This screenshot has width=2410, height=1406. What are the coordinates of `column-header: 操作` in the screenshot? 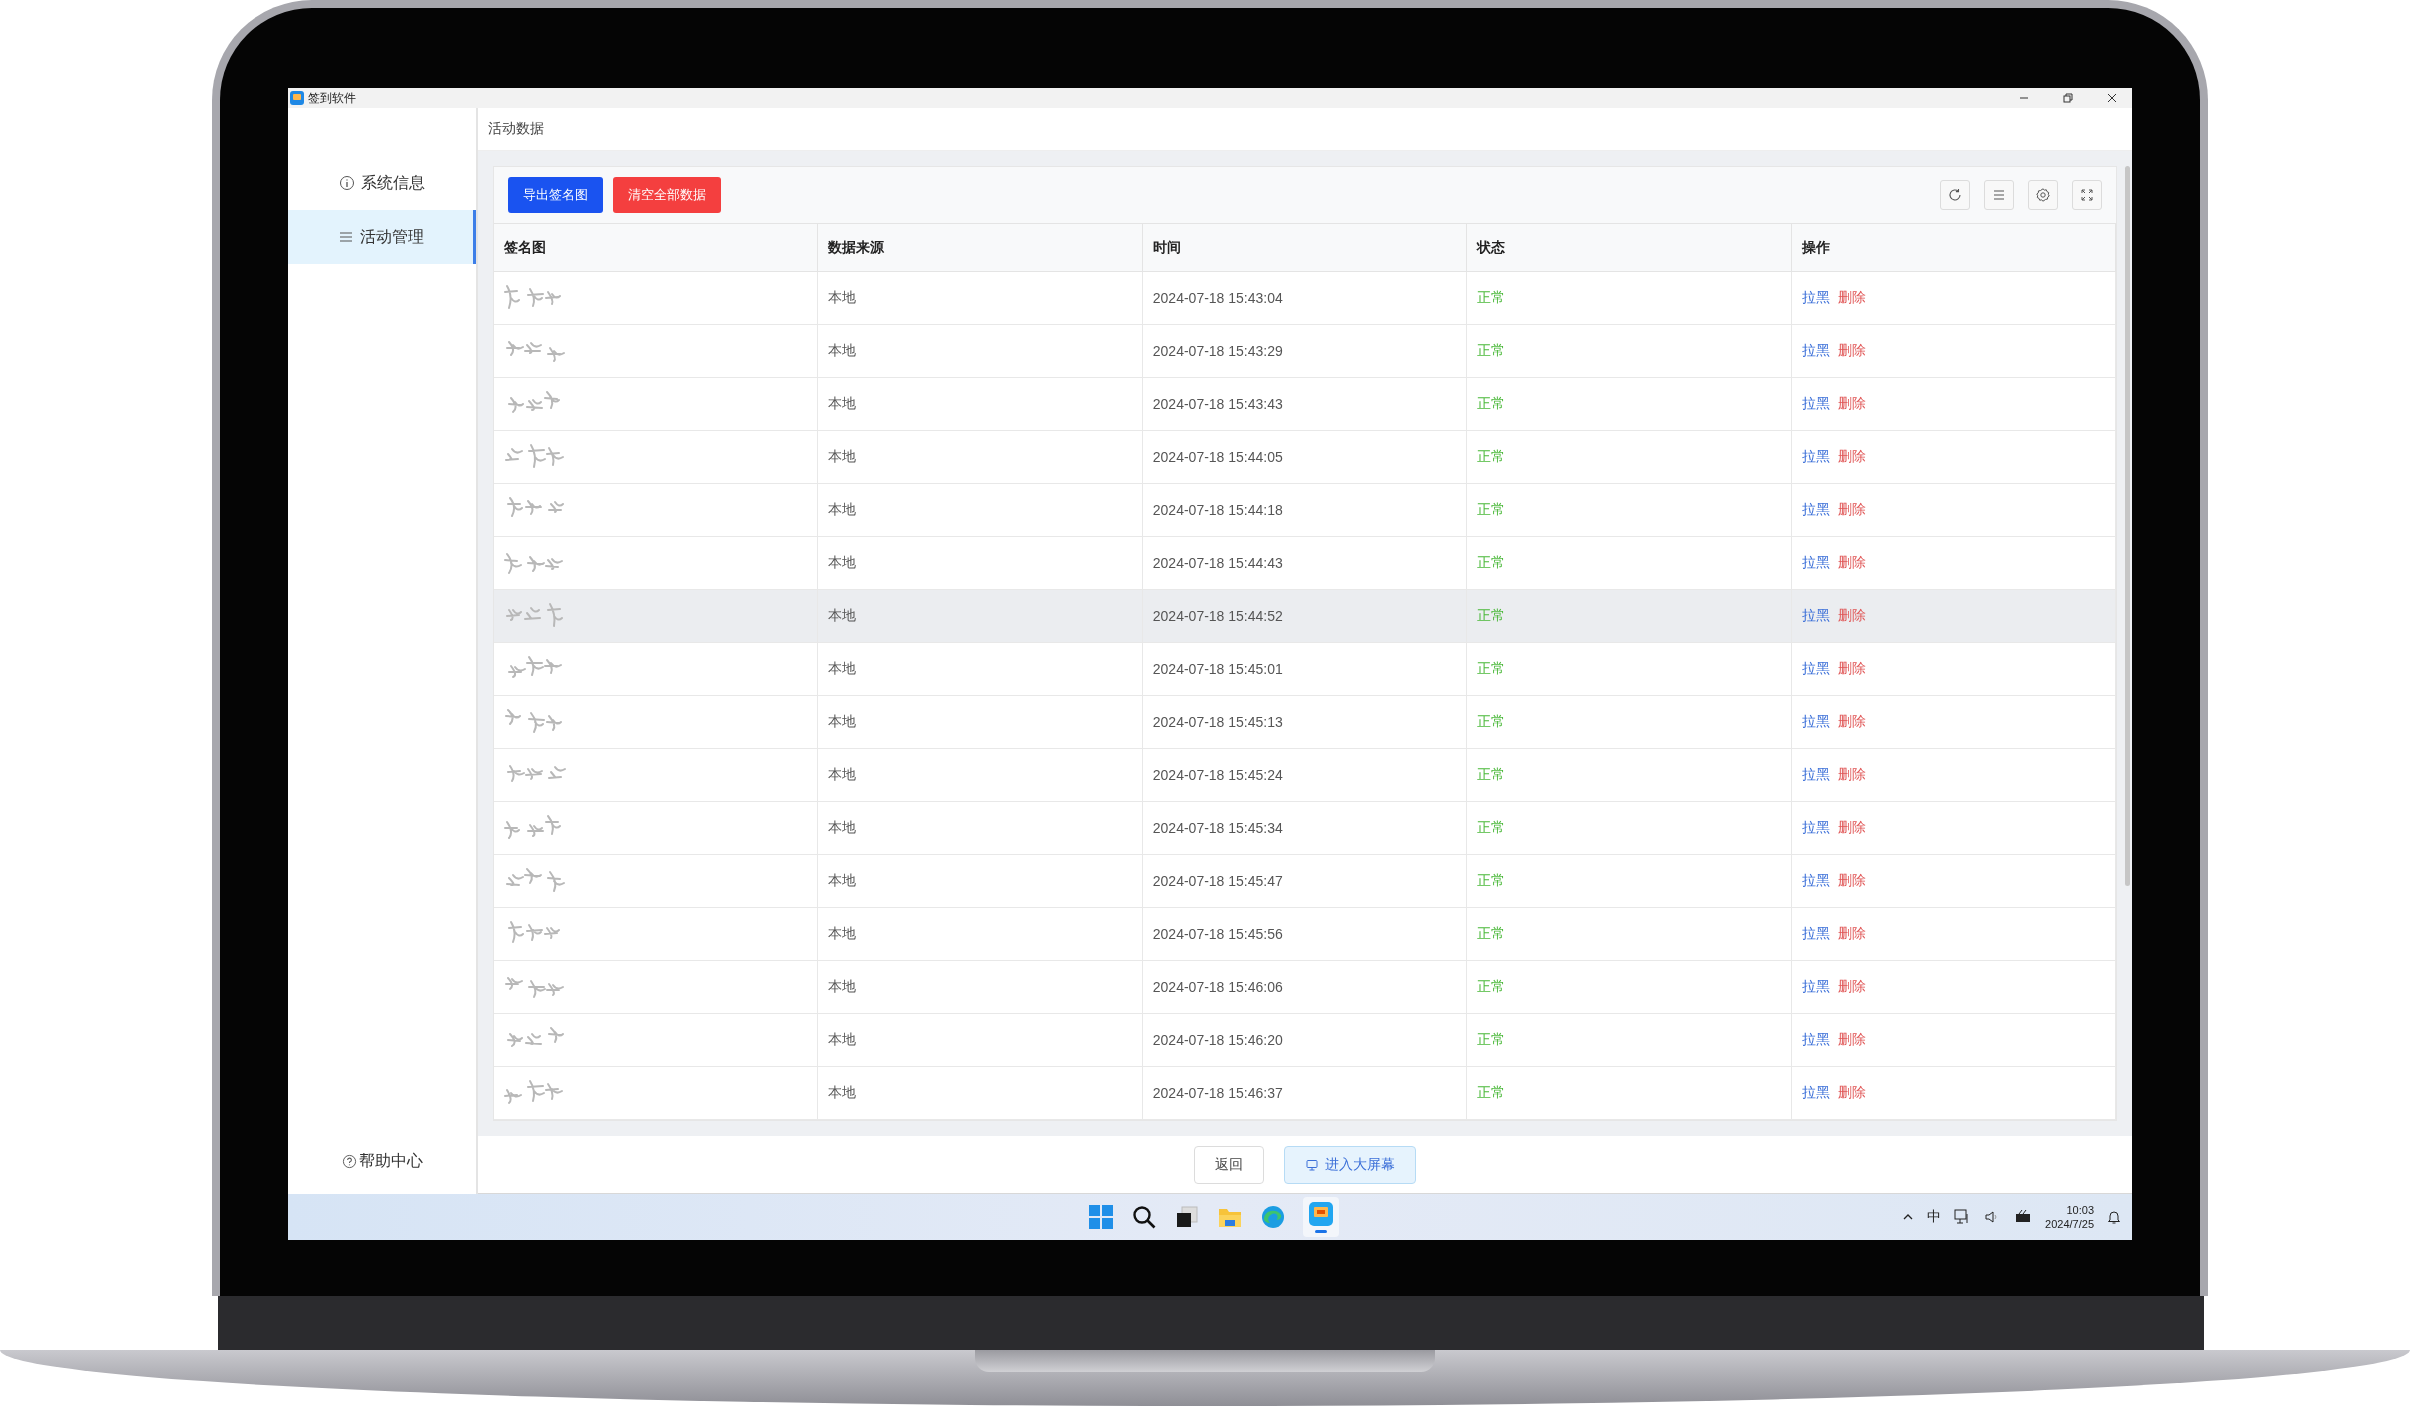 It's located at (1953, 247).